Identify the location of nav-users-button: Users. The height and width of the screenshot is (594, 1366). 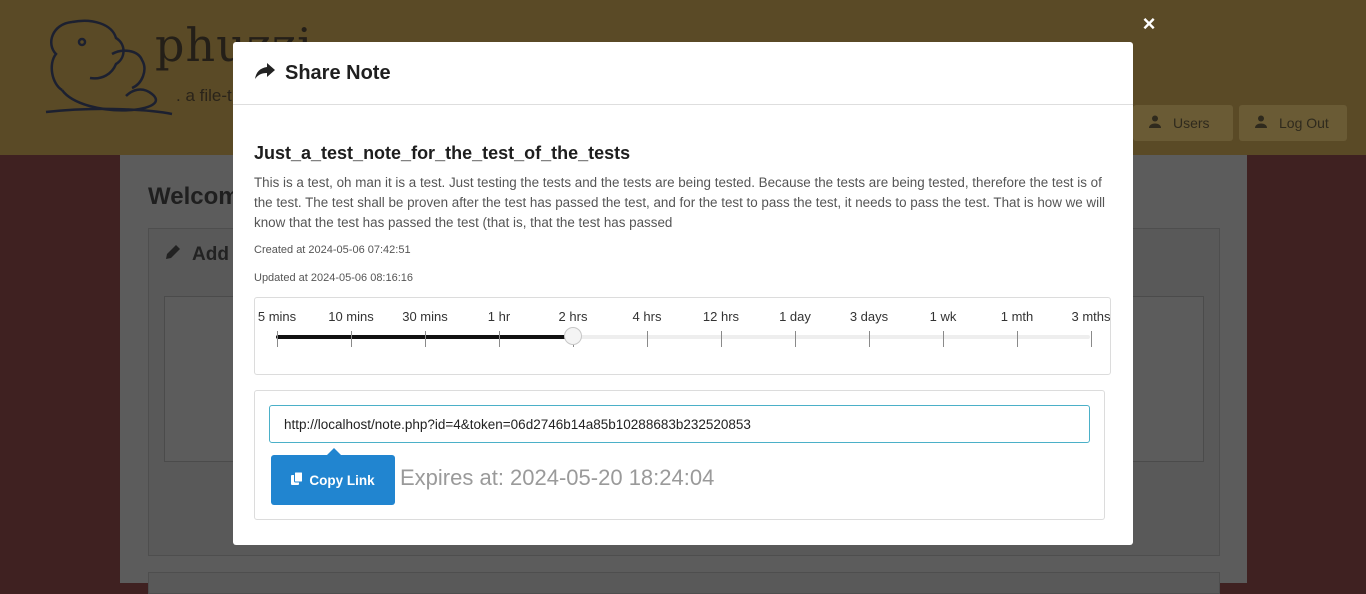
(1183, 123).